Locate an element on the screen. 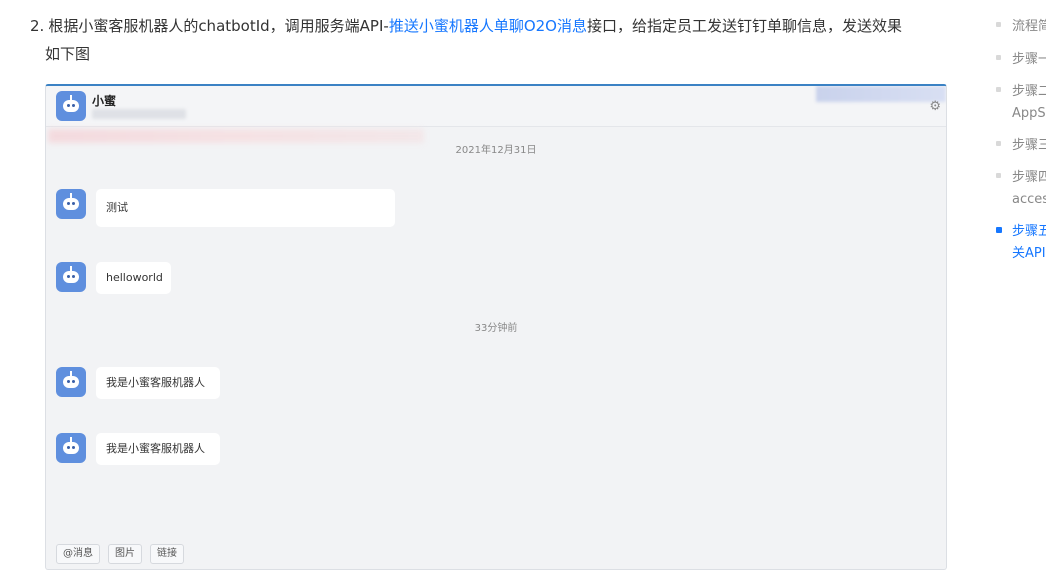  message-bubble: 测试 is located at coordinates (245, 208).